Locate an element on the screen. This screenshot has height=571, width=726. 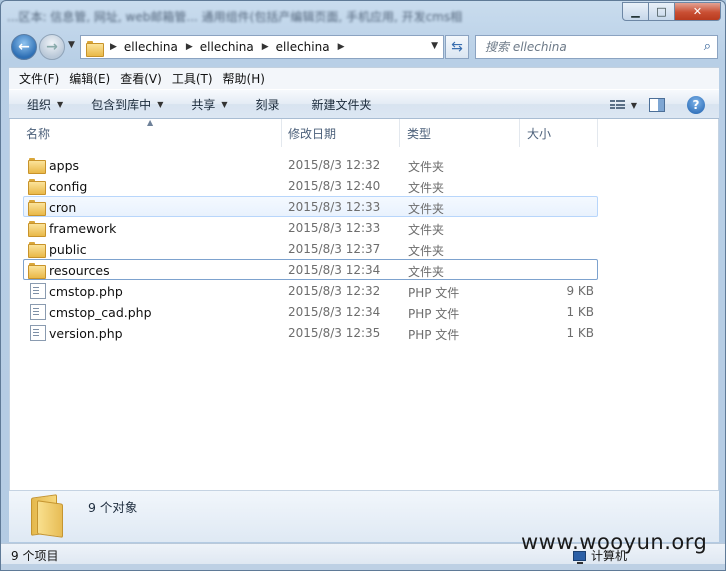
file-name: resources is located at coordinates (79, 270).